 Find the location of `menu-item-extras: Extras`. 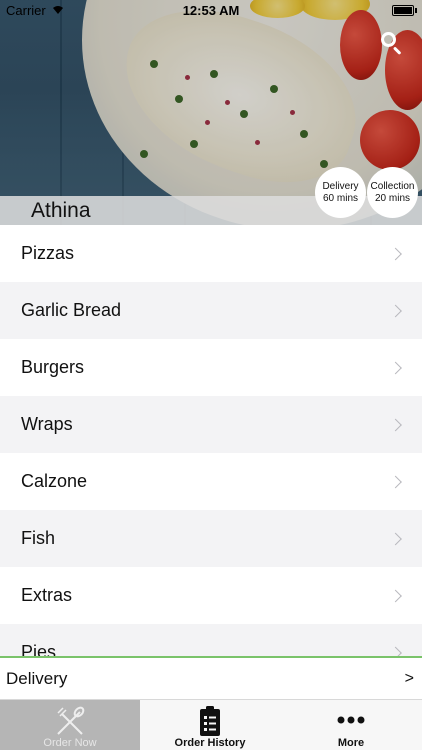

menu-item-extras: Extras is located at coordinates (211, 595).